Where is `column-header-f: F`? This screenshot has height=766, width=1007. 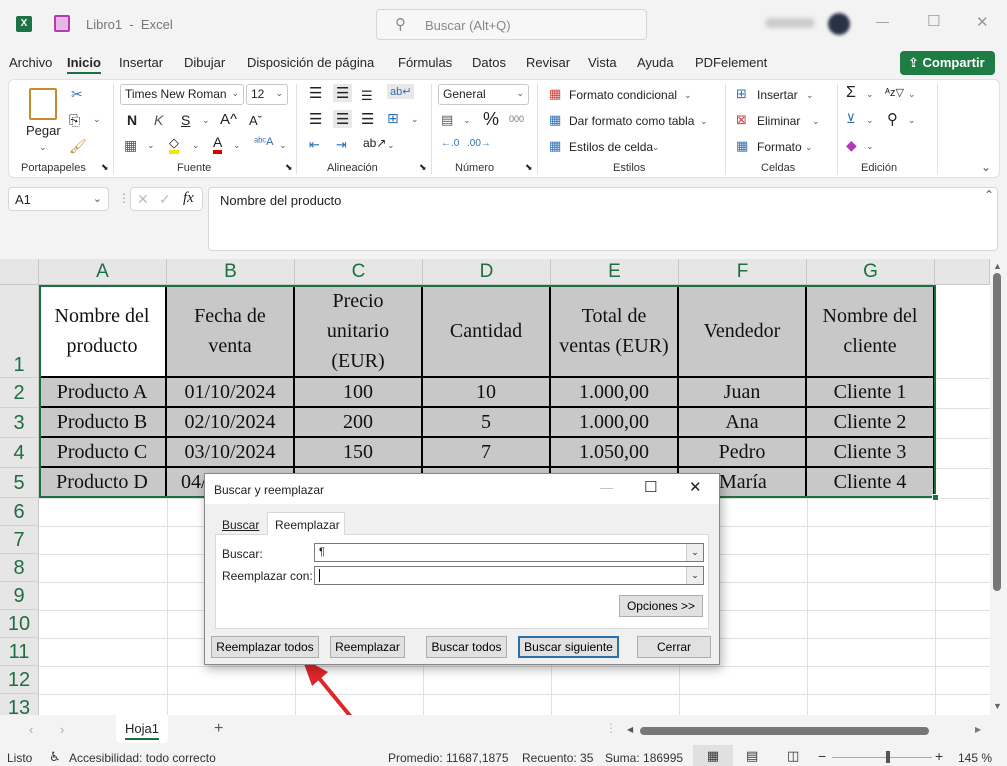 column-header-f: F is located at coordinates (743, 272).